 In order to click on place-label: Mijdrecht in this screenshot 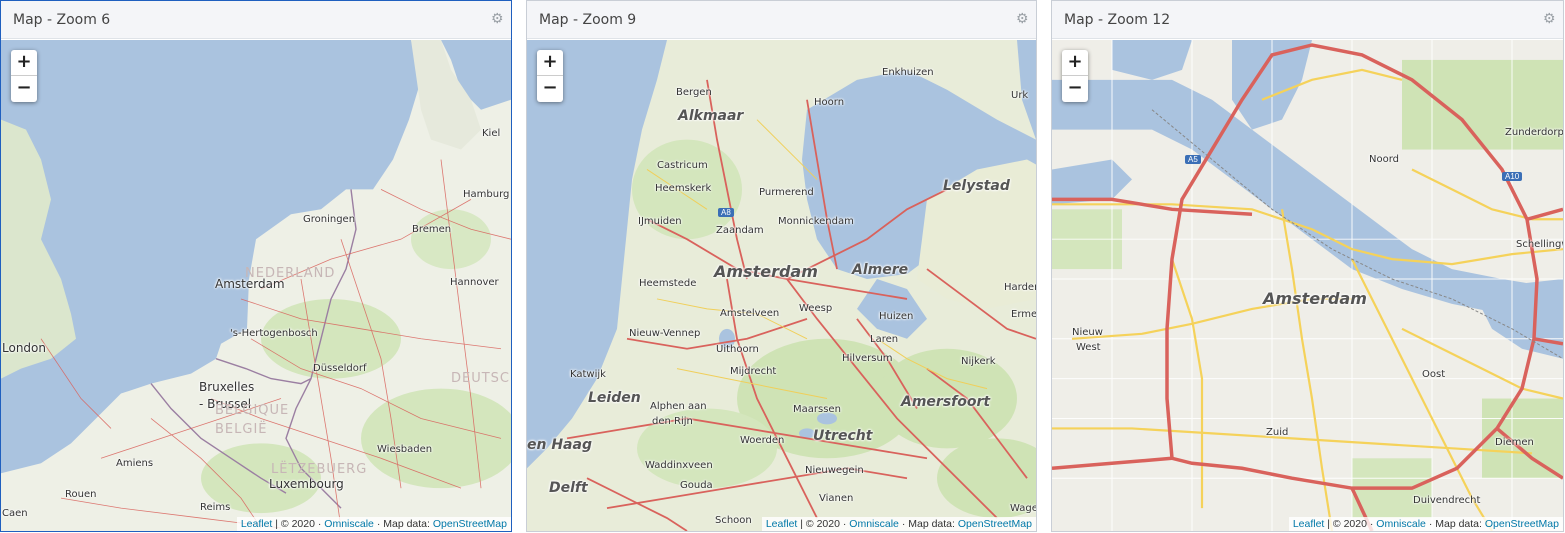, I will do `click(753, 371)`.